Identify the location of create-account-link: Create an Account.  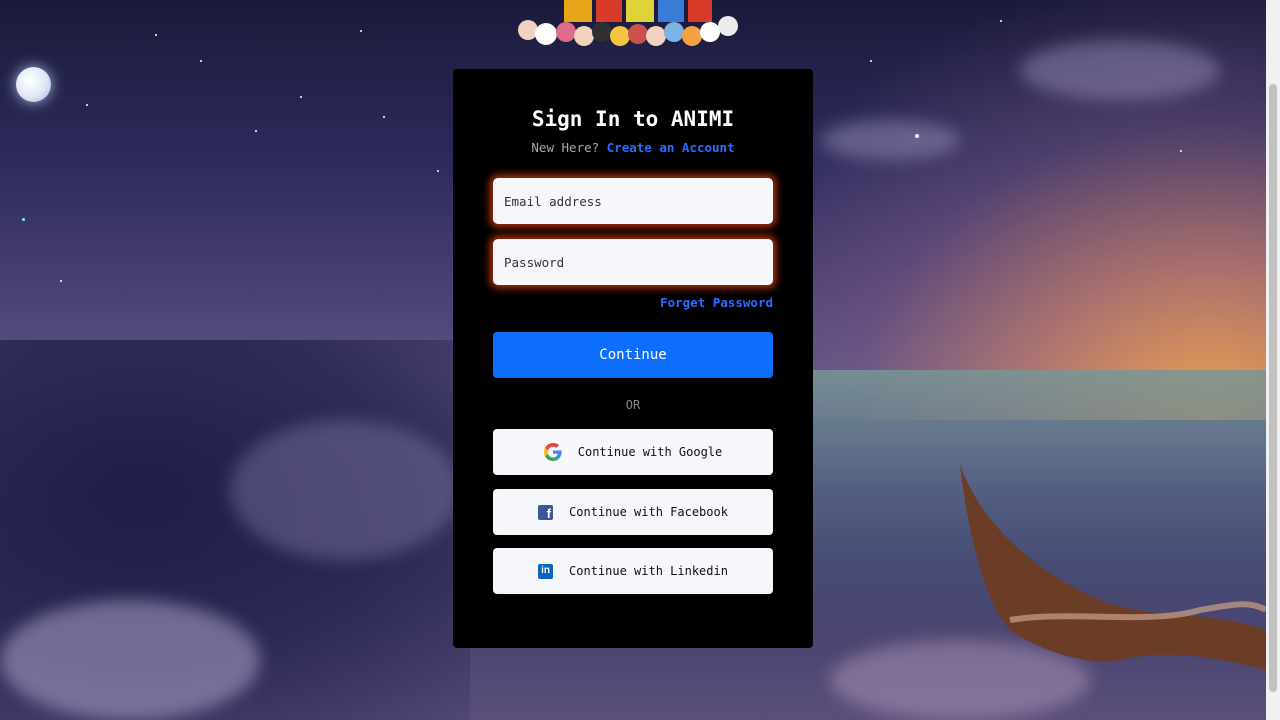
(671, 147).